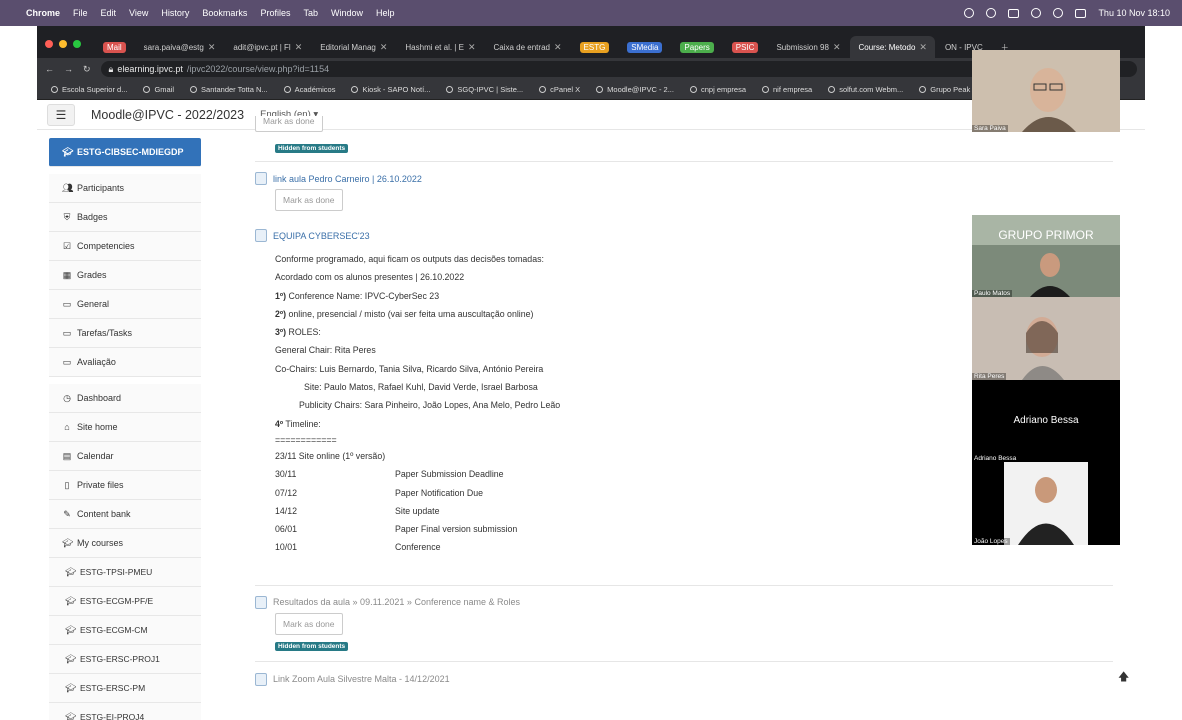 This screenshot has height=720, width=1182. What do you see at coordinates (1046, 338) in the screenshot?
I see `video-tile: Rita Peres` at bounding box center [1046, 338].